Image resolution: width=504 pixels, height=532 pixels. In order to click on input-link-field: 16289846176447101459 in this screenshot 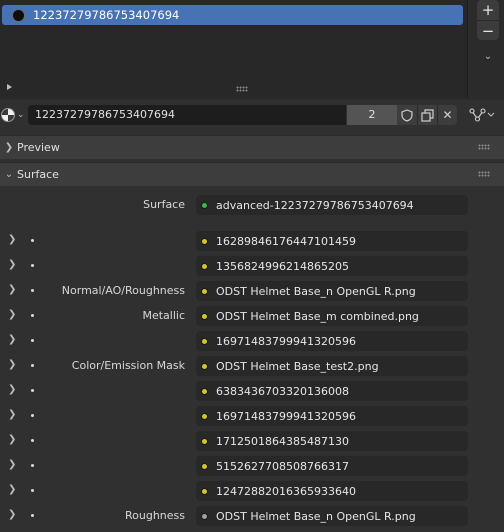, I will do `click(332, 241)`.